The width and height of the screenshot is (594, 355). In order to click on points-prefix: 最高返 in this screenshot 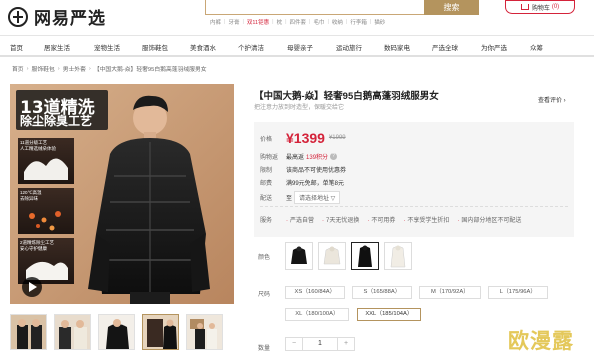, I will do `click(295, 158)`.